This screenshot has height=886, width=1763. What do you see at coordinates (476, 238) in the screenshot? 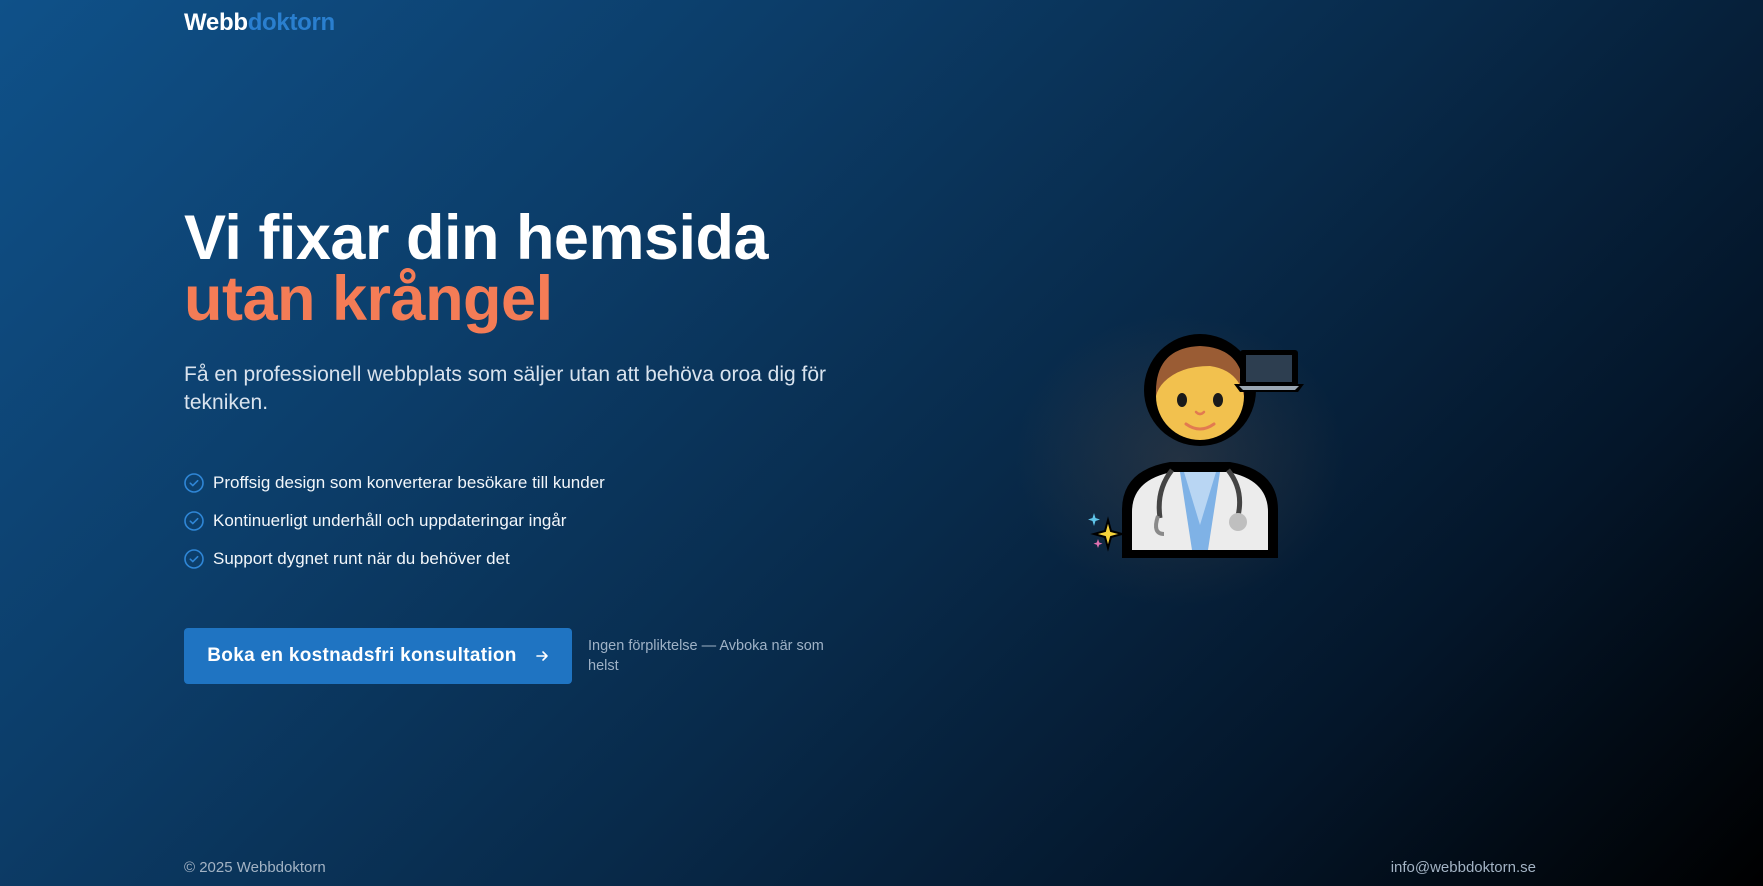
I see `headline-line-1: Vi fixar din hemsida` at bounding box center [476, 238].